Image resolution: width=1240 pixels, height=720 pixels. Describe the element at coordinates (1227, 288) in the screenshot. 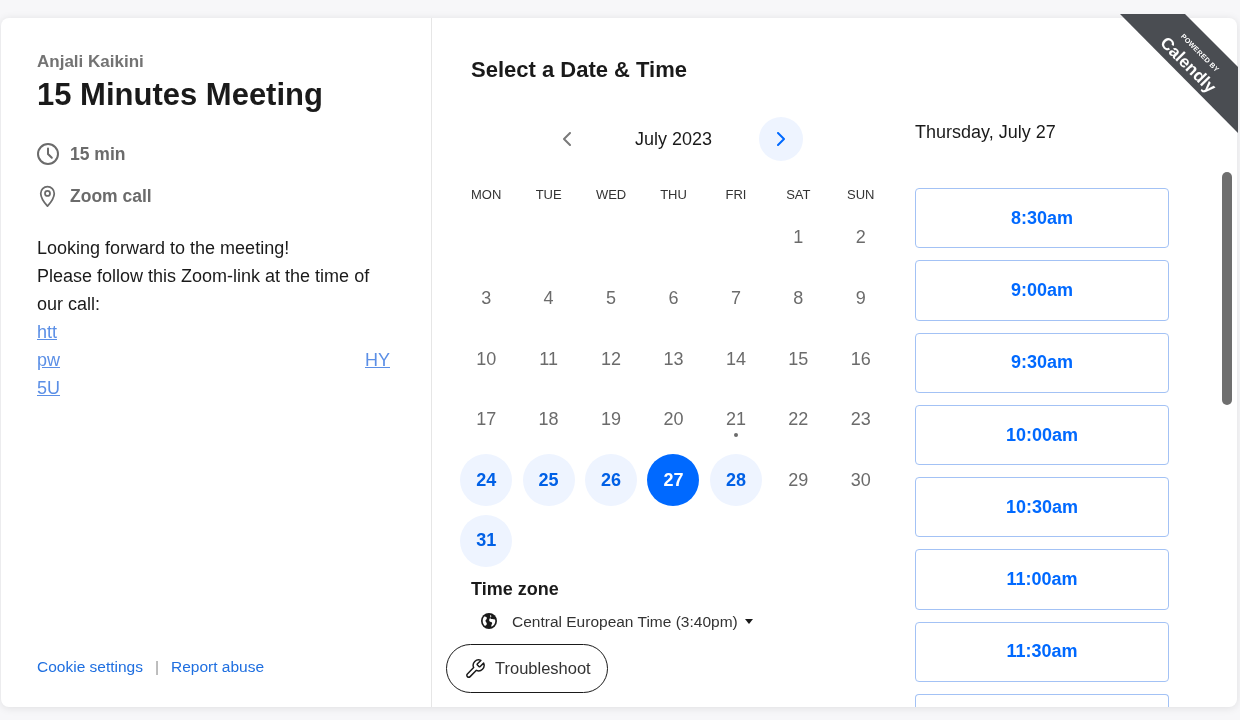

I see `scrollbar-thumb` at that location.